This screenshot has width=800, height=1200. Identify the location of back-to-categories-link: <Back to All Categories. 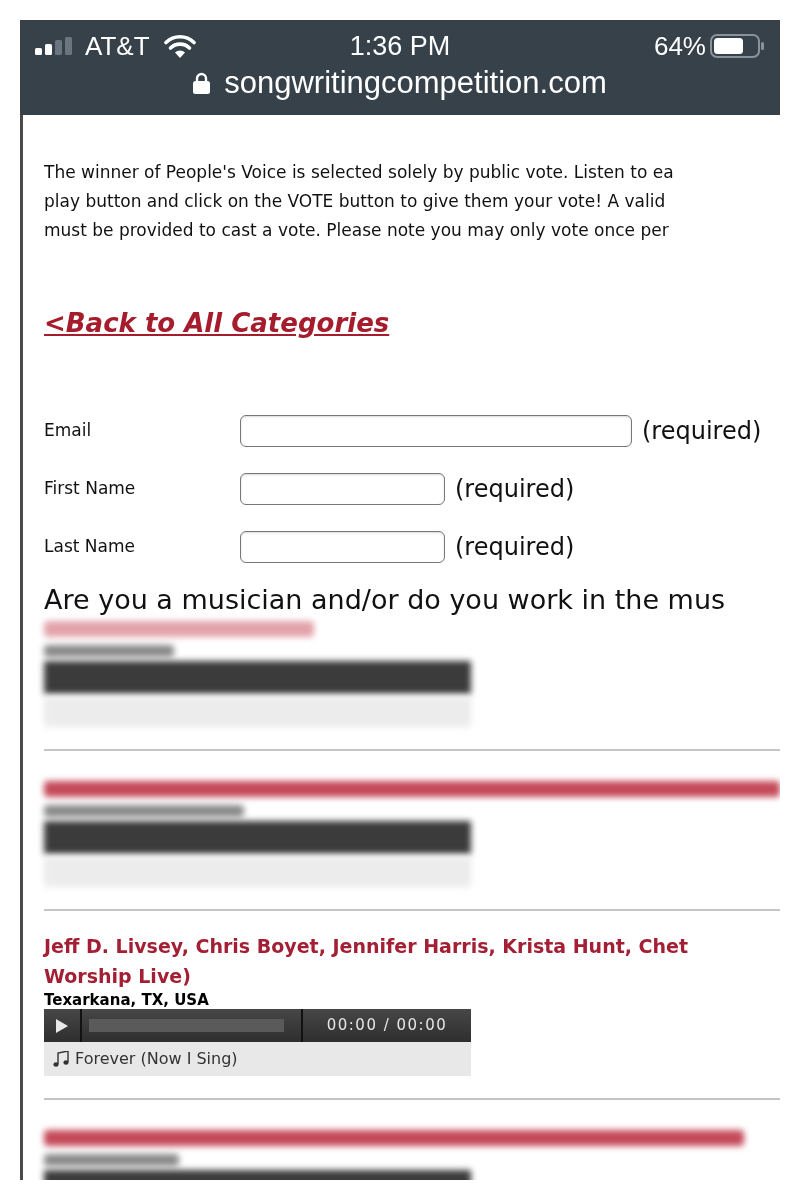
(217, 323).